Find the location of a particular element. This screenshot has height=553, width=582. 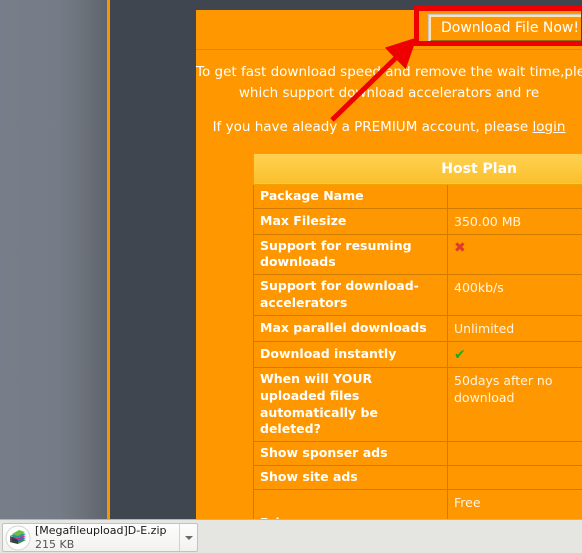

table-row: Package Name is located at coordinates (417, 196).